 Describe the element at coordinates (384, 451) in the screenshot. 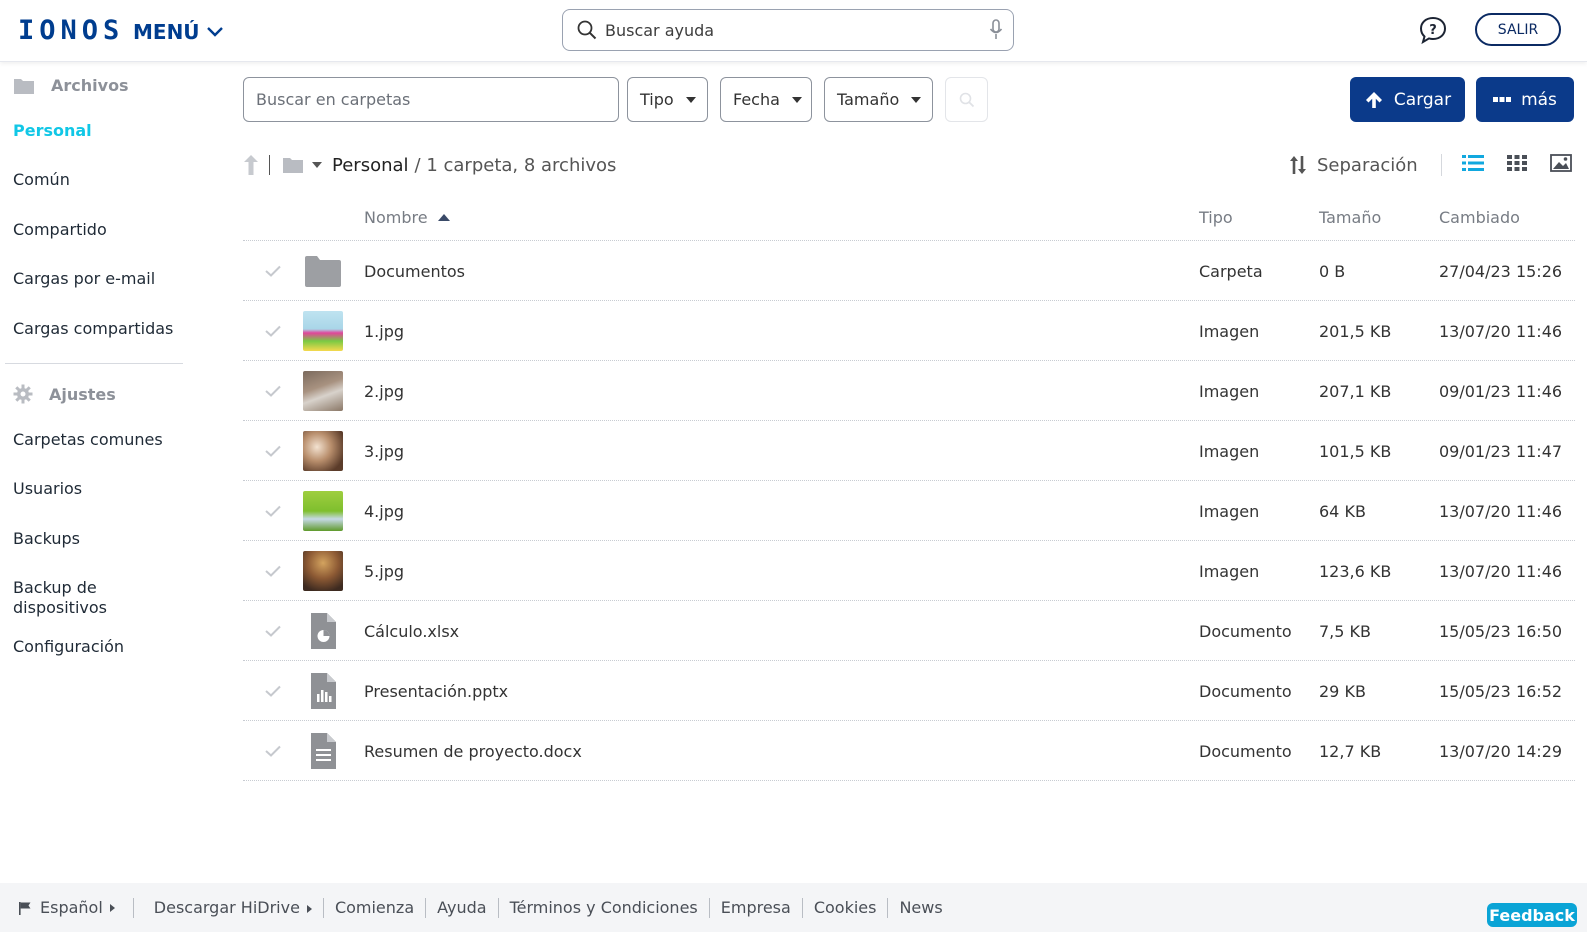

I see `file-name: 3.jpg` at that location.